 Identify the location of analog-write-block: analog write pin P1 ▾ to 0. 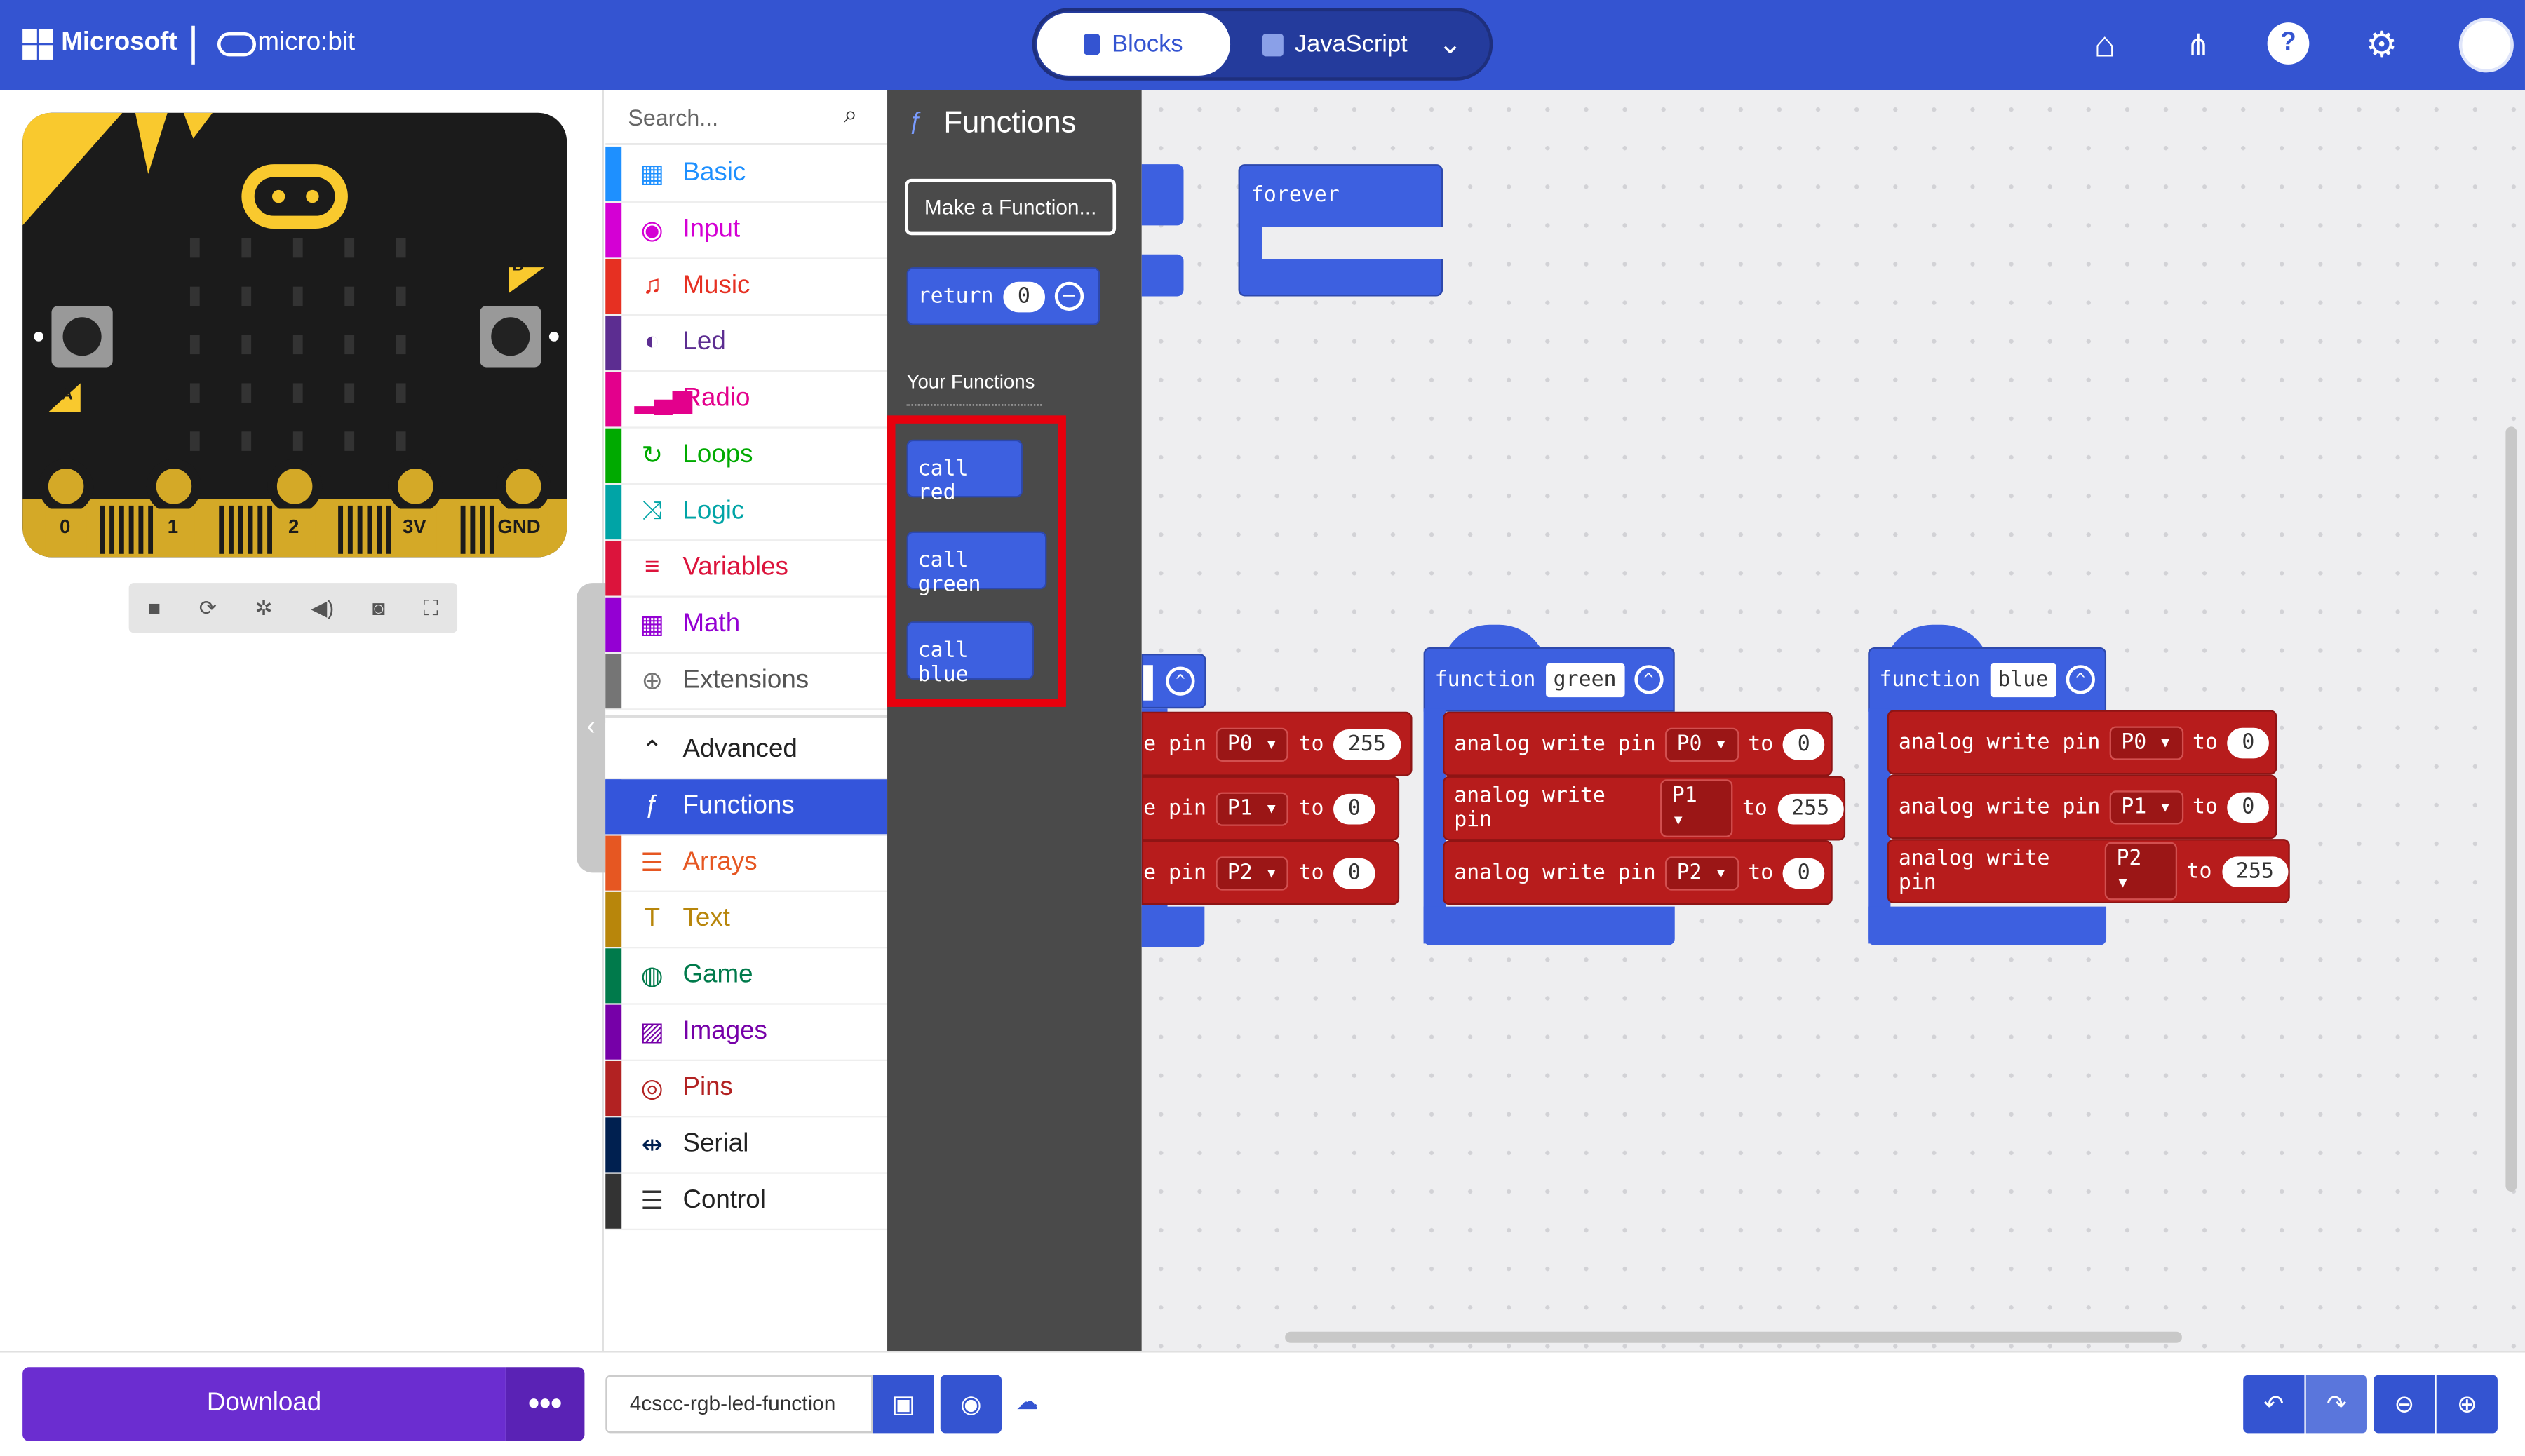
(2082, 807).